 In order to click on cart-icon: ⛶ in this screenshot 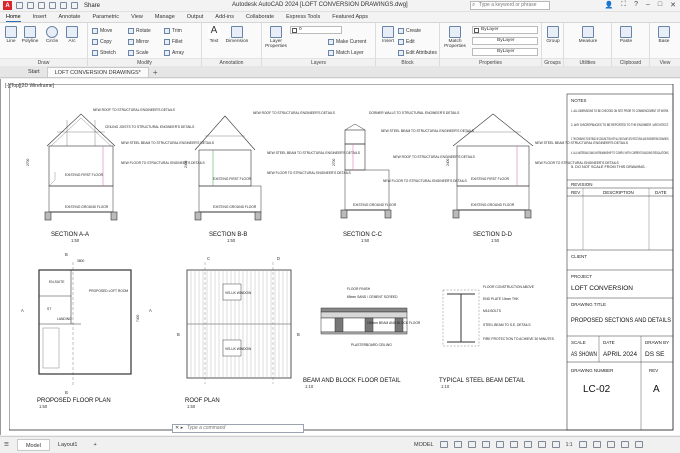, I will do `click(623, 5)`.